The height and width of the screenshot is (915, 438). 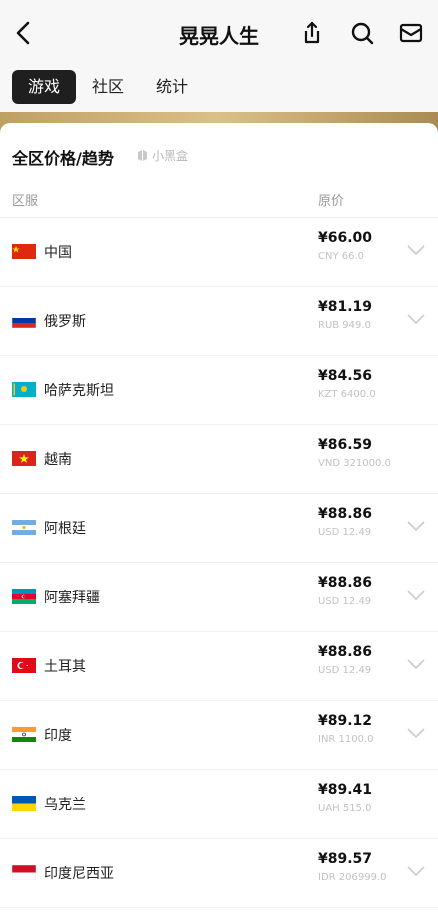 I want to click on original-price: RUB 949.0, so click(x=344, y=325).